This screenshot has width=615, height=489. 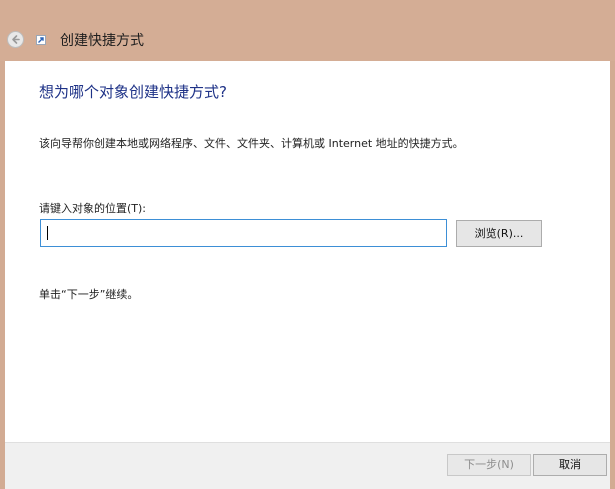 I want to click on wizard-footer: 下一步(N) 取消, so click(x=307, y=465).